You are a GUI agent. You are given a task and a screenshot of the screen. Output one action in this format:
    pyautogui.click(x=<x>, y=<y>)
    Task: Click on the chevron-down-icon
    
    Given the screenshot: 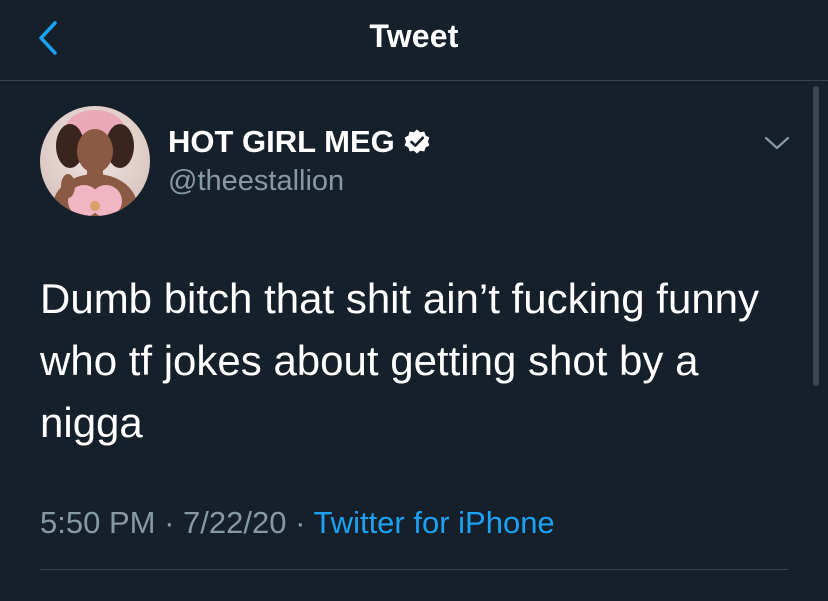 What is the action you would take?
    pyautogui.click(x=777, y=143)
    